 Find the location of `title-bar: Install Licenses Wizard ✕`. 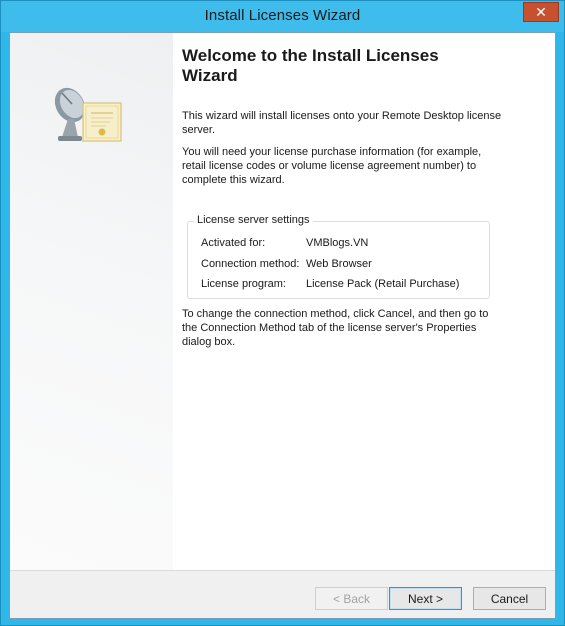

title-bar: Install Licenses Wizard ✕ is located at coordinates (282, 16).